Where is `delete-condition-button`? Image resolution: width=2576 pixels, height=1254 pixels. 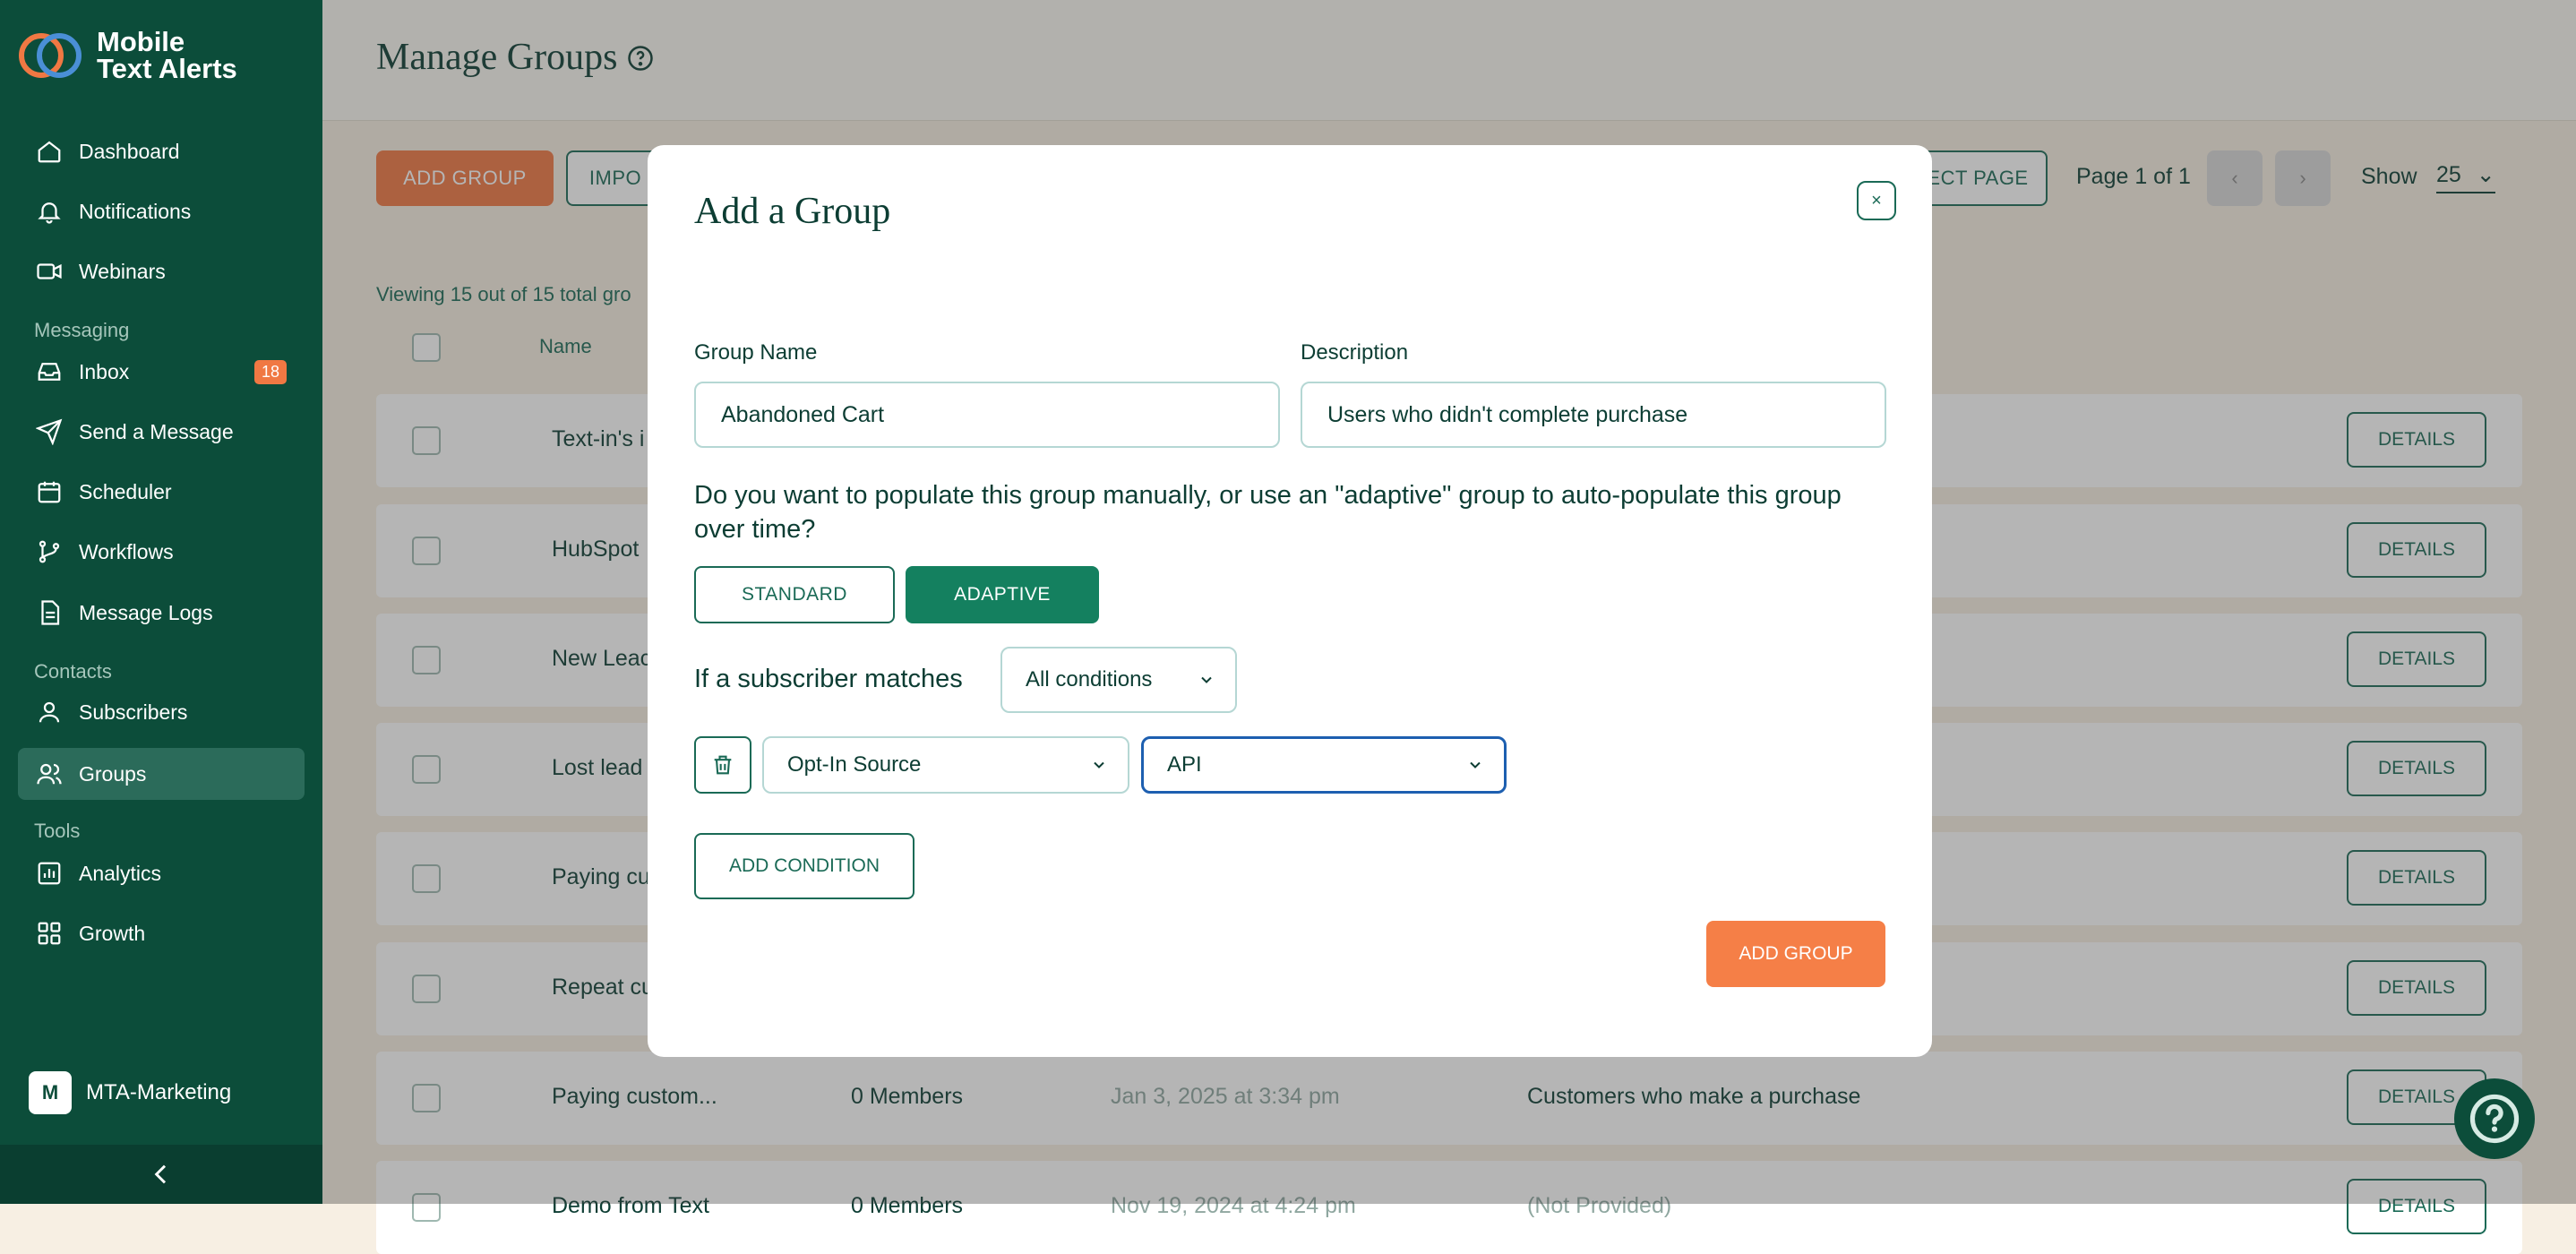 delete-condition-button is located at coordinates (722, 765).